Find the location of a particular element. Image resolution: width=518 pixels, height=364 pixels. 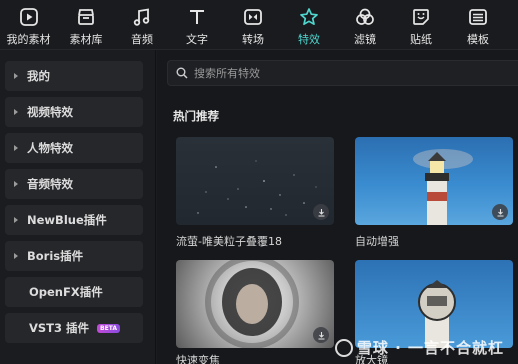

sidebar-item-label: 音频特效 is located at coordinates (50, 184).